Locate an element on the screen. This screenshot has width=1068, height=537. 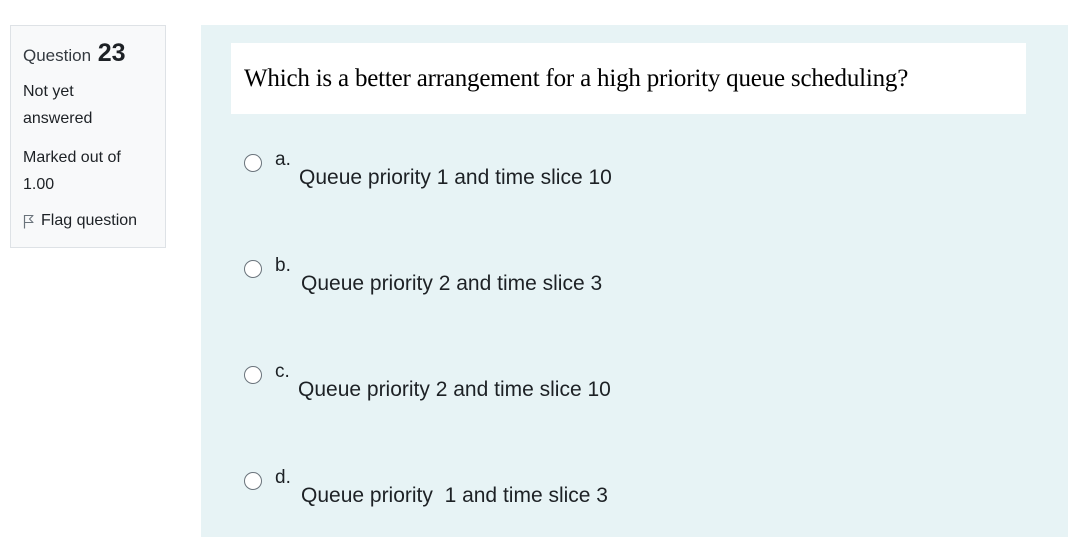
question-number-heading: Question 23 is located at coordinates (88, 53).